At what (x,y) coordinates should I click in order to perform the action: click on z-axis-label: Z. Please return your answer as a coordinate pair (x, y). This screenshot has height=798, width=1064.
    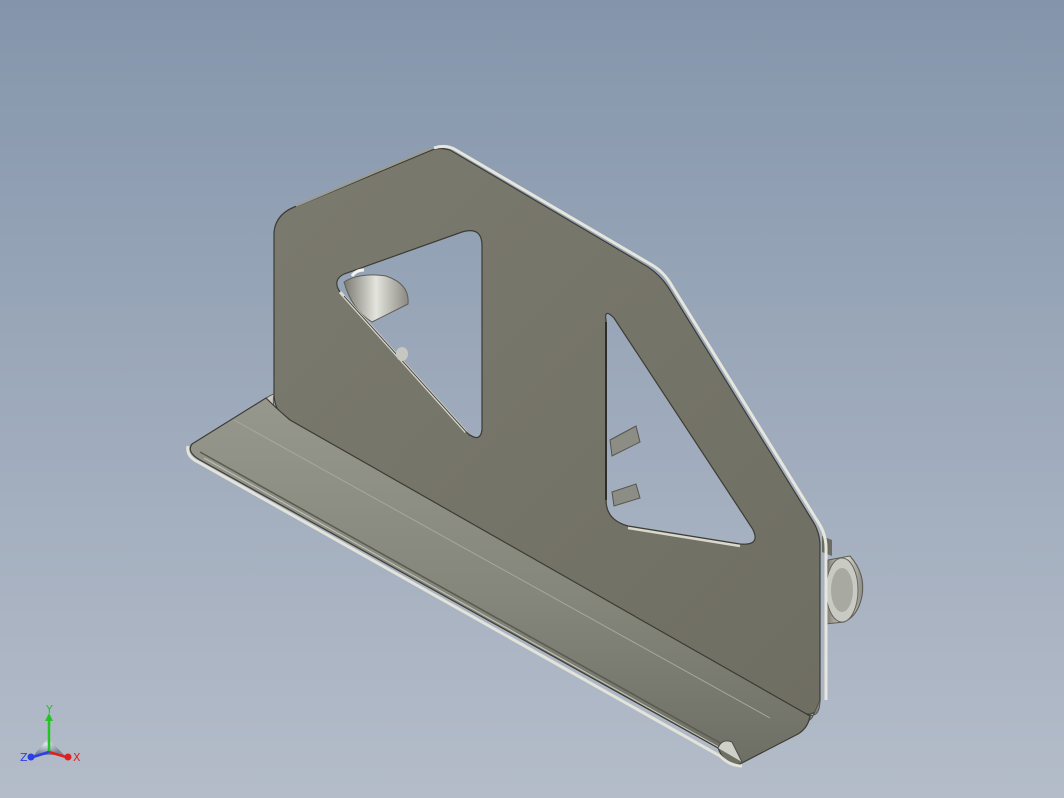
    Looking at the image, I should click on (24, 757).